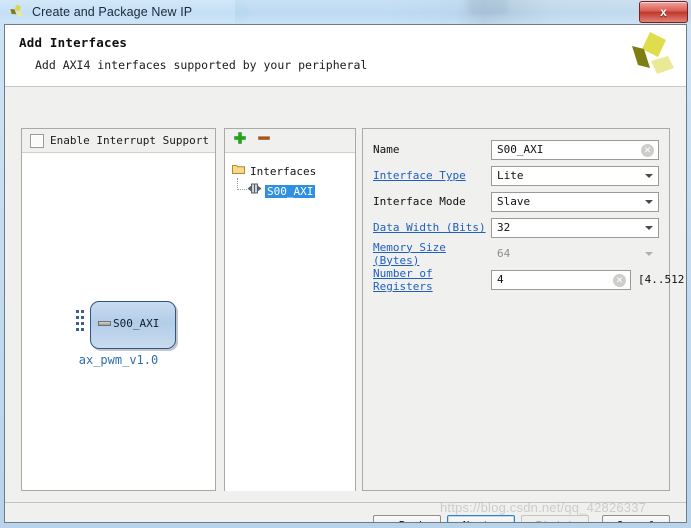 The width and height of the screenshot is (691, 528). What do you see at coordinates (575, 201) in the screenshot?
I see `form-select: Slave` at bounding box center [575, 201].